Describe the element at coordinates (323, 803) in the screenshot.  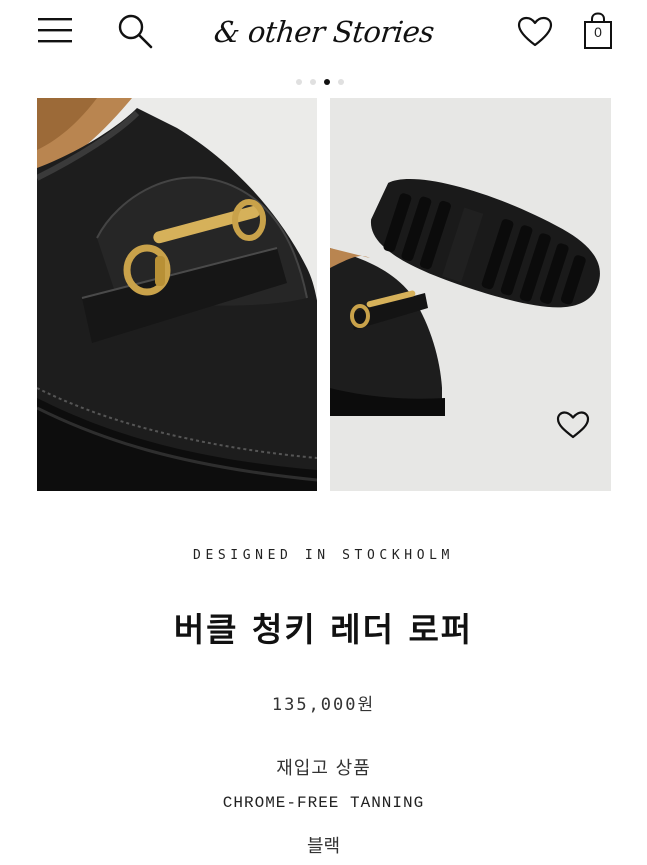
I see `product-feature: CHROME-FREE TANNING` at that location.